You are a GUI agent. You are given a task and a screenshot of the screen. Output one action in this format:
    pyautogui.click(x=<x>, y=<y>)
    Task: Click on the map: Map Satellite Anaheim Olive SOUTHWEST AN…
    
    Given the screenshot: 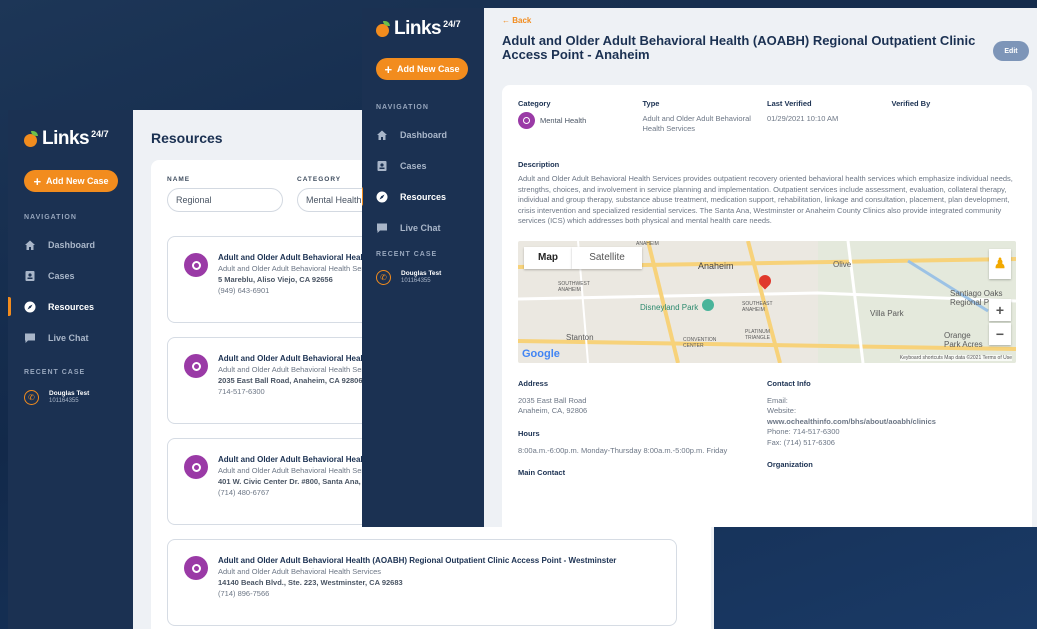 What is the action you would take?
    pyautogui.click(x=767, y=301)
    